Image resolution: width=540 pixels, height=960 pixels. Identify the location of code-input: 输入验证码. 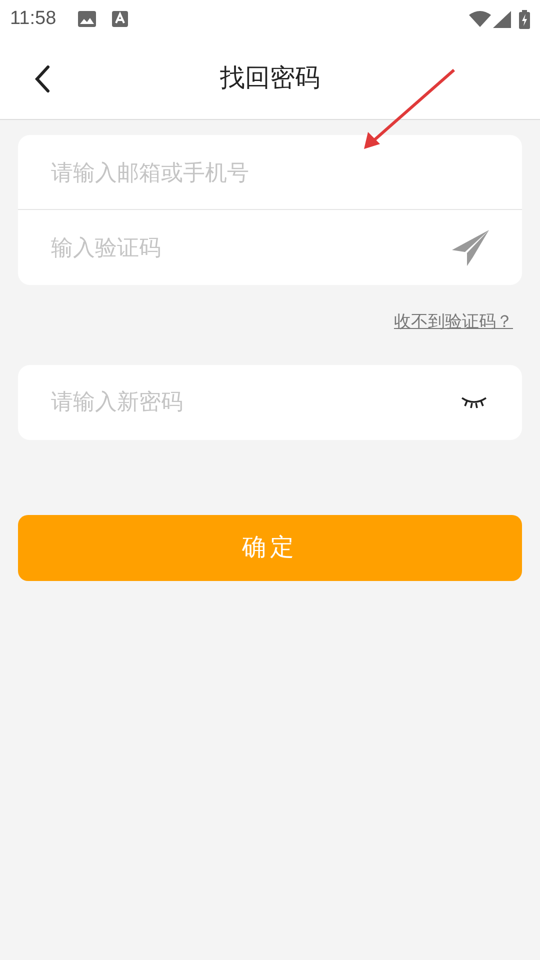
(251, 247).